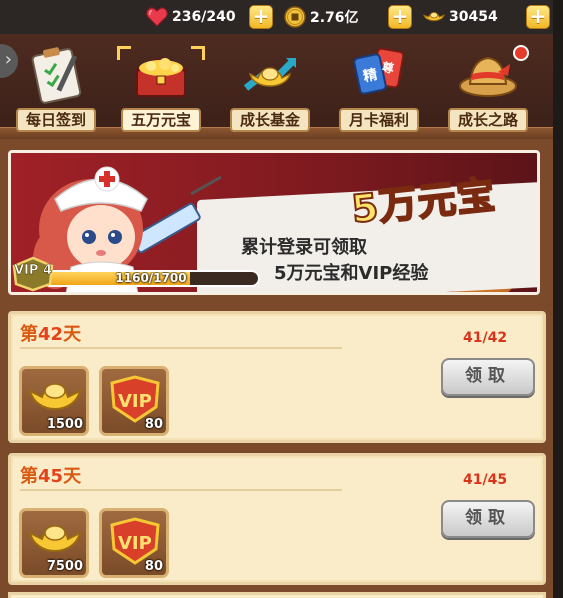  Describe the element at coordinates (485, 480) in the screenshot. I see `login-progress-count: 41/45` at that location.